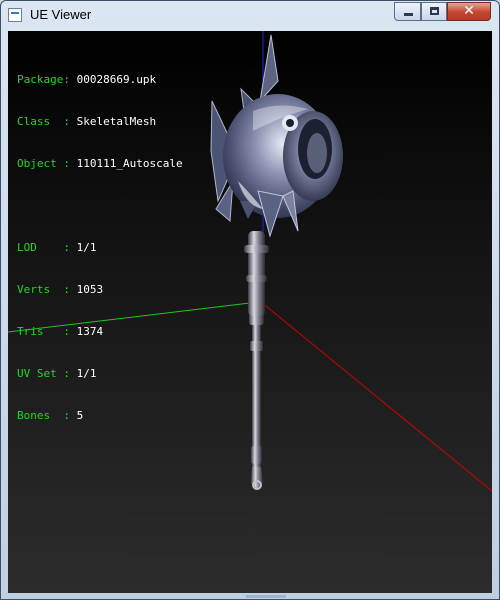  Describe the element at coordinates (256, 360) in the screenshot. I see `mace-handle` at that location.